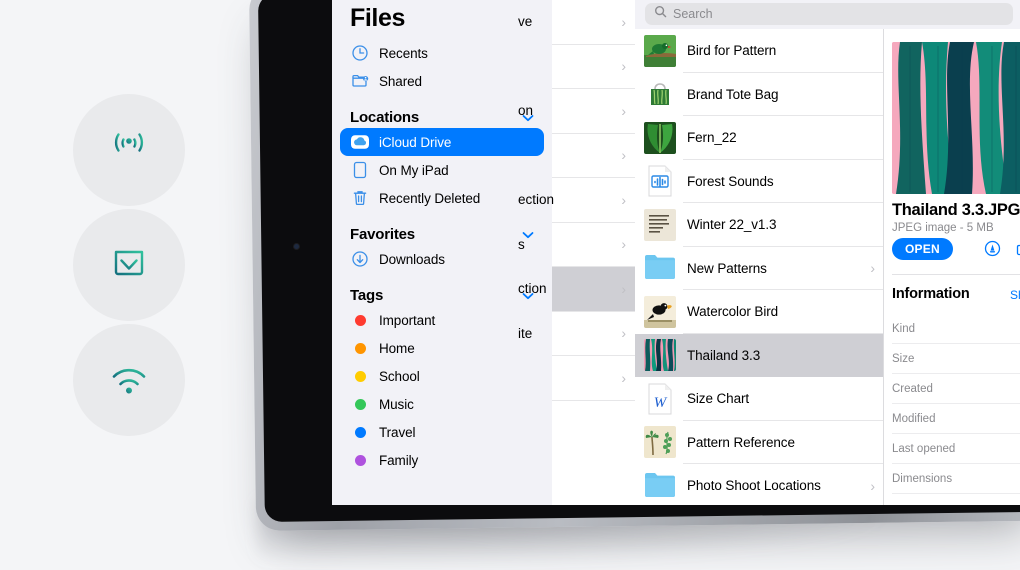  What do you see at coordinates (442, 117) in the screenshot?
I see `sidebar-section-header-locations: Locations` at bounding box center [442, 117].